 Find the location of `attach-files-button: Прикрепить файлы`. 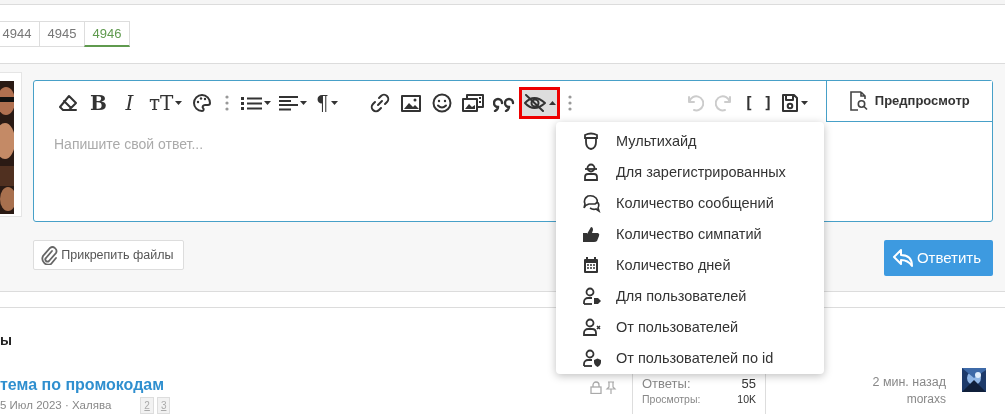

attach-files-button: Прикрепить файлы is located at coordinates (108, 255).